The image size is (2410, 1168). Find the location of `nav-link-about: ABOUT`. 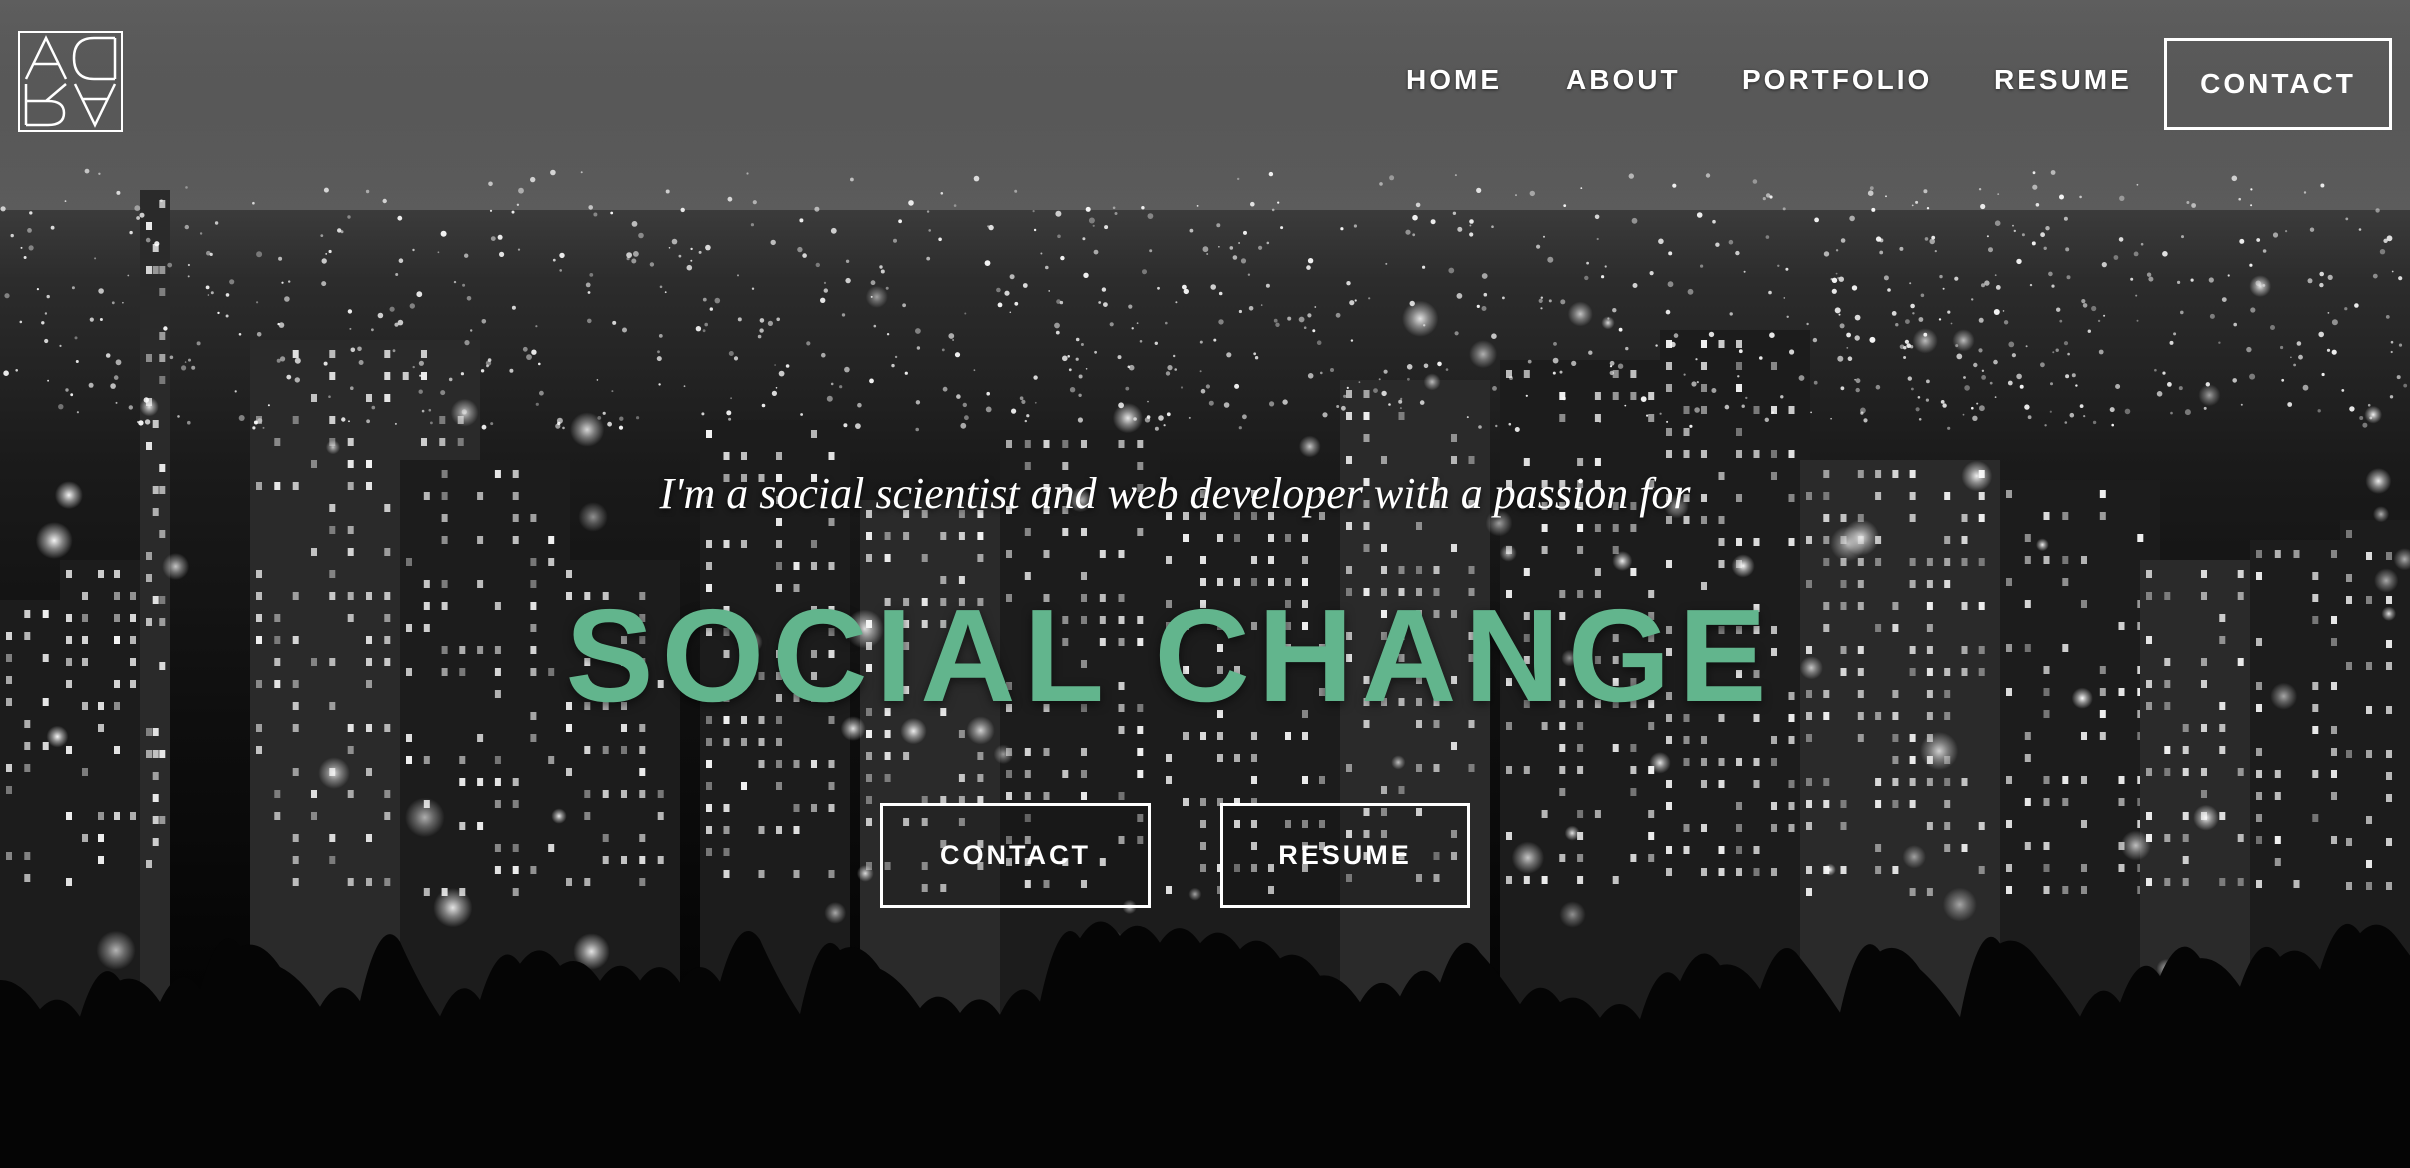

nav-link-about: ABOUT is located at coordinates (1623, 80).